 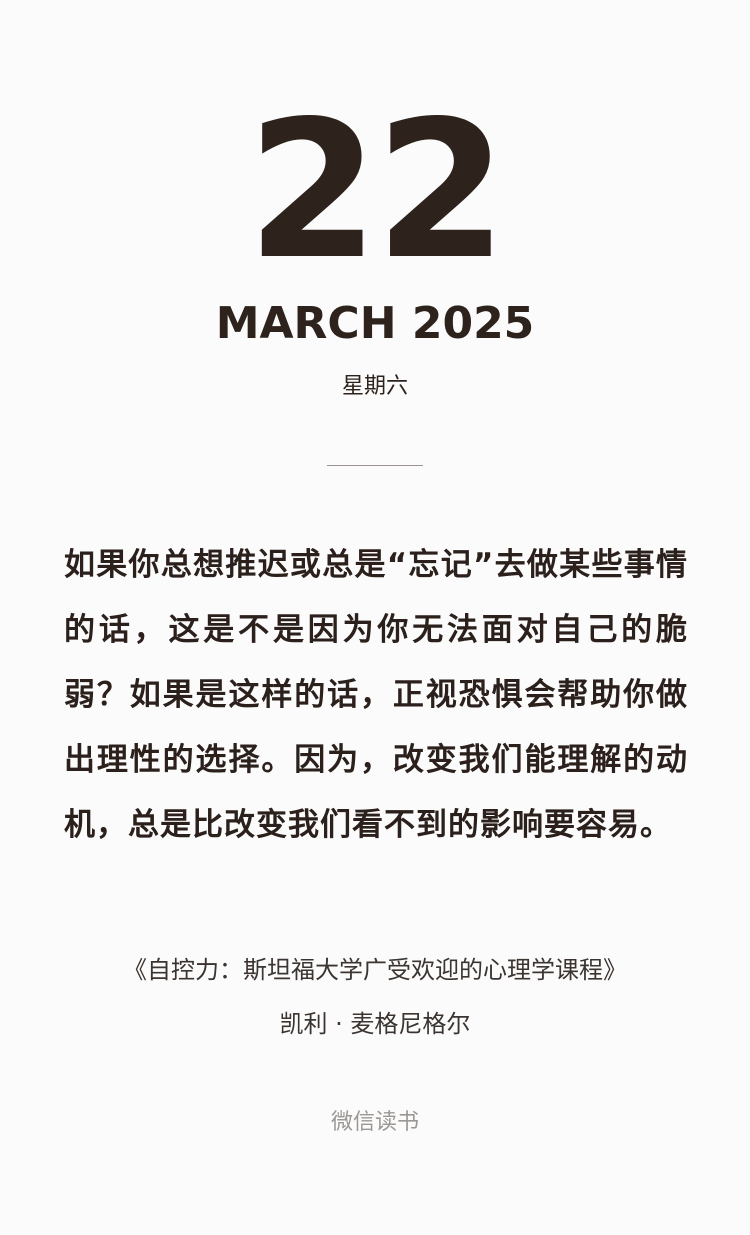 What do you see at coordinates (375, 970) in the screenshot?
I see `book-title: 《自控力：斯坦福大学广受欢迎的心理学课程》` at bounding box center [375, 970].